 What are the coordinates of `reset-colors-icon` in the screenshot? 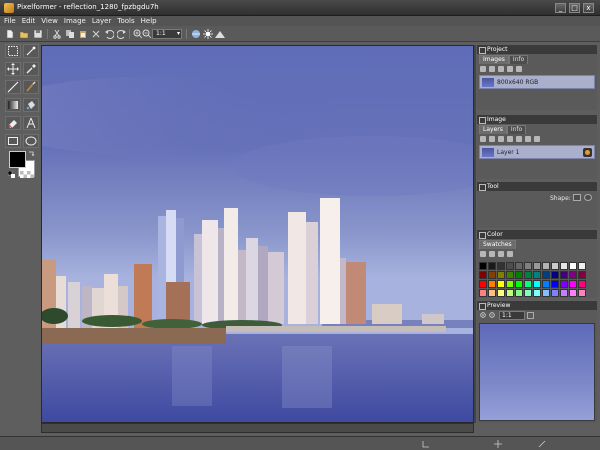 It's located at (11, 174).